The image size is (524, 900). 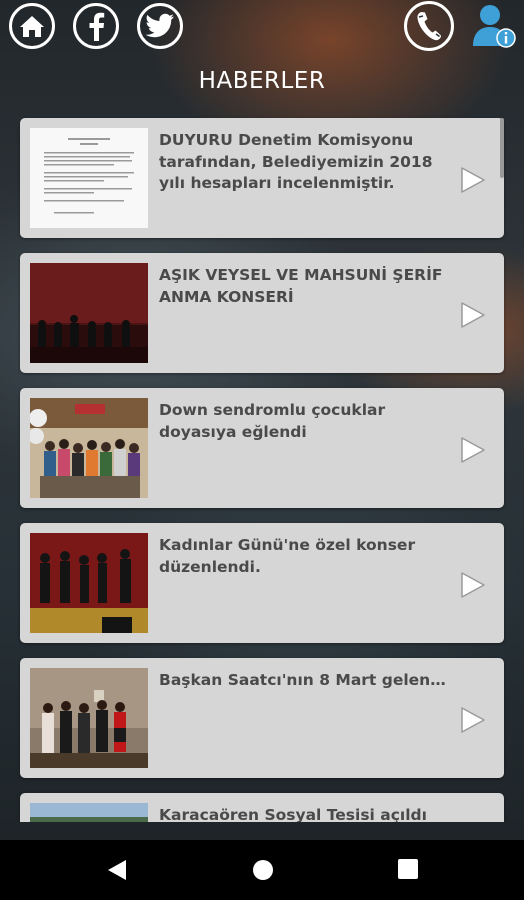 I want to click on phone-icon, so click(x=429, y=26).